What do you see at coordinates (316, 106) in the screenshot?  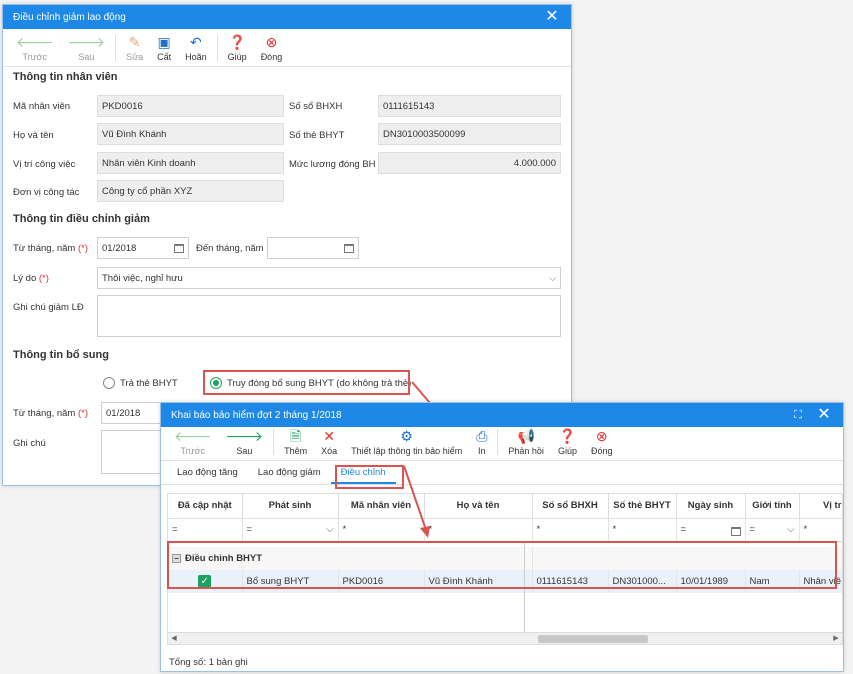 I see `bhxh-label: Số sổ BHXH` at bounding box center [316, 106].